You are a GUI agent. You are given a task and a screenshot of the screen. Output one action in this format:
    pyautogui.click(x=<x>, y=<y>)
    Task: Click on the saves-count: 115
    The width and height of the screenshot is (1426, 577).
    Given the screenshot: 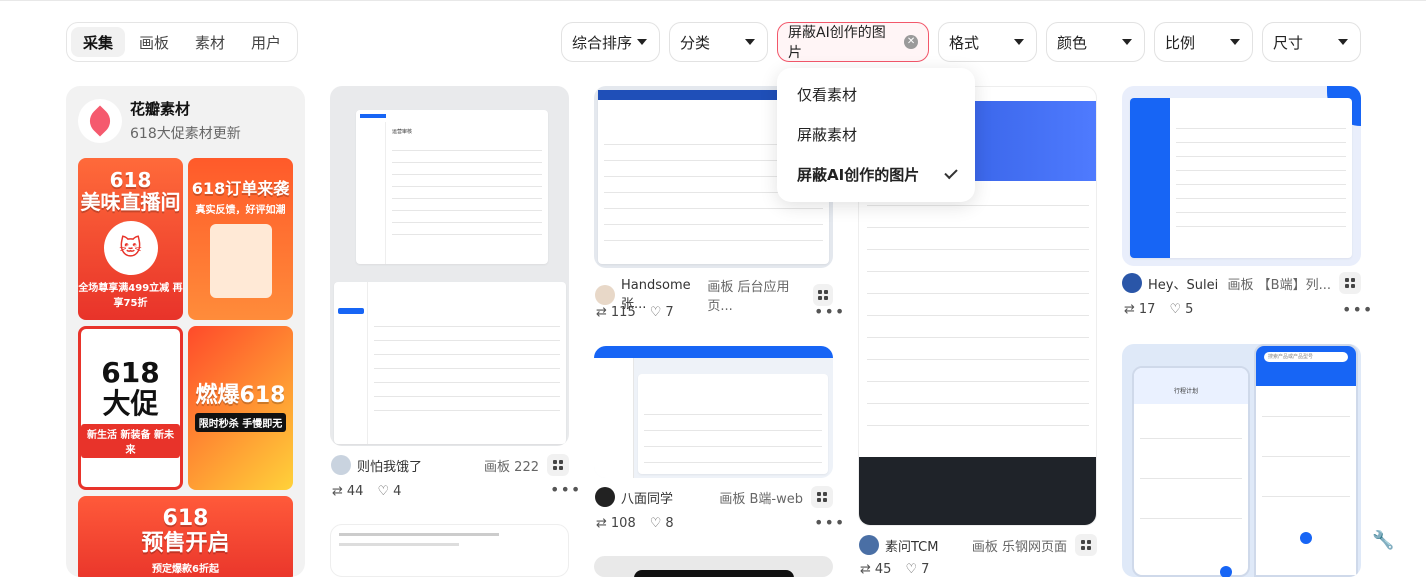 What is the action you would take?
    pyautogui.click(x=623, y=312)
    